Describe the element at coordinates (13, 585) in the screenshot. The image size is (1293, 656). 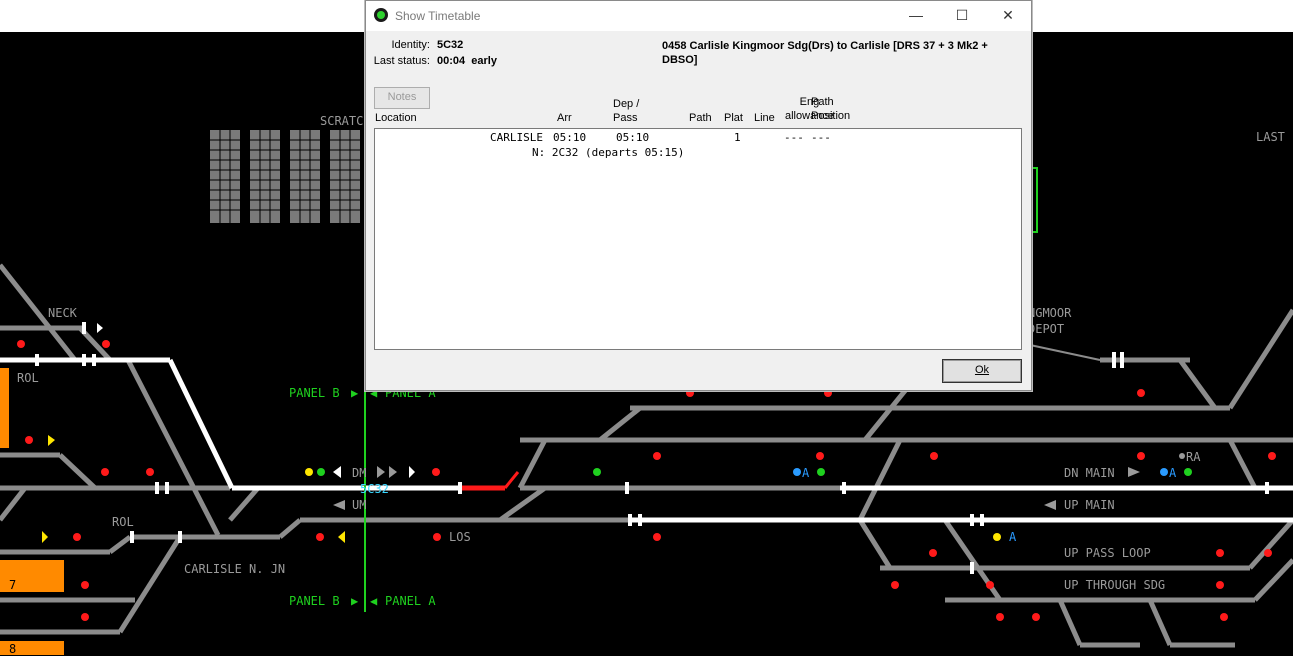
I see `platform-7-number: 7` at that location.